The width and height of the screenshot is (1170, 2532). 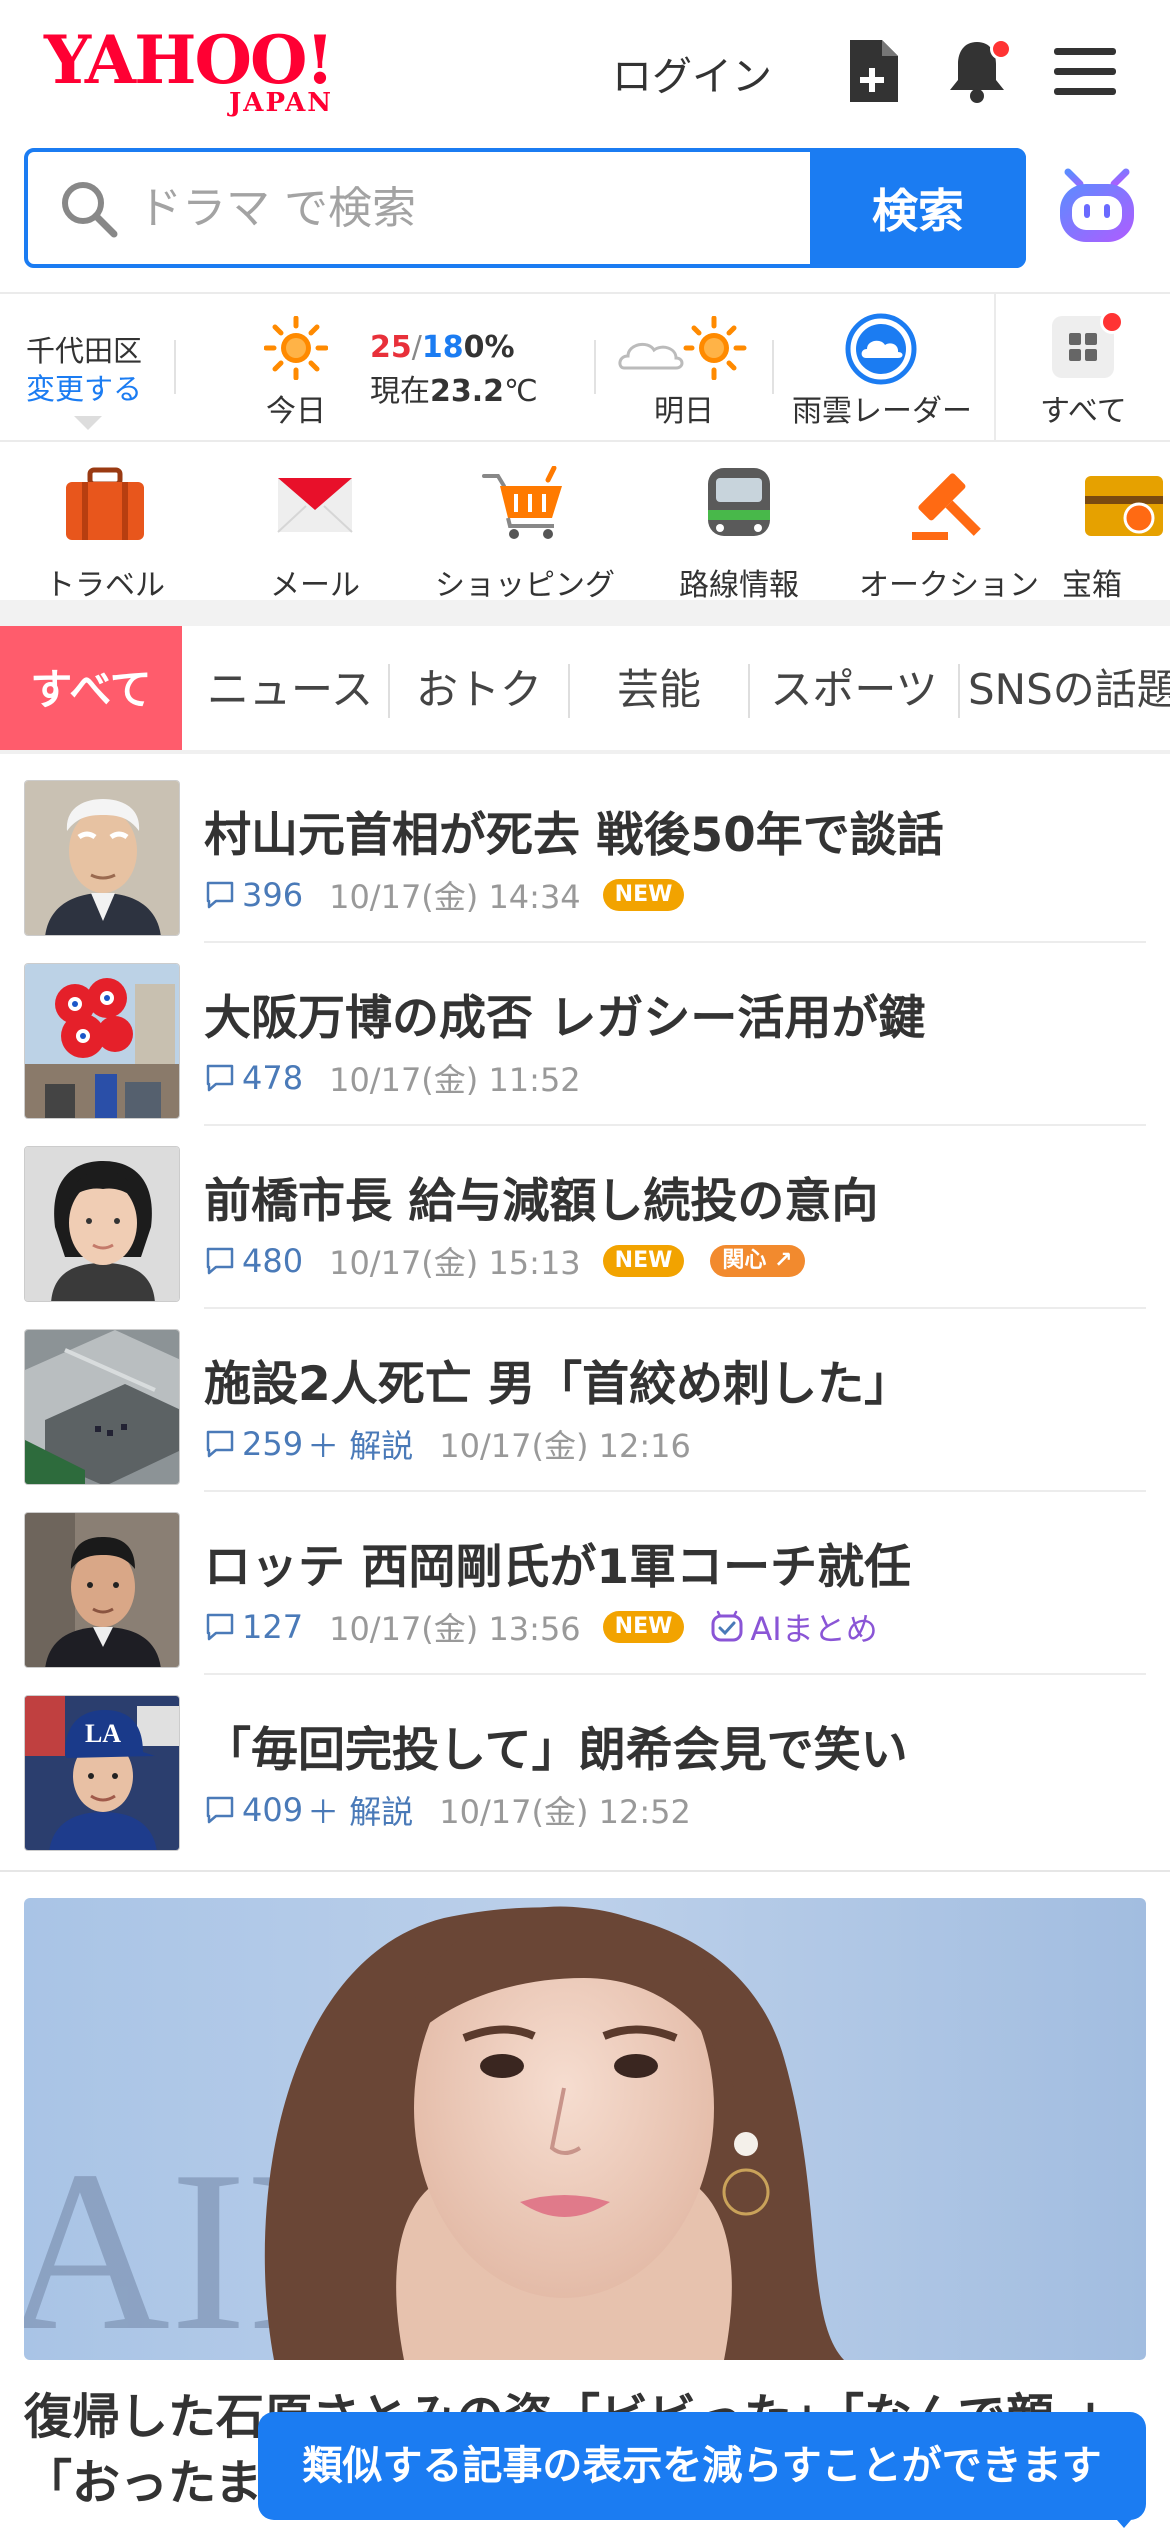 I want to click on service-label: メール, so click(x=315, y=585).